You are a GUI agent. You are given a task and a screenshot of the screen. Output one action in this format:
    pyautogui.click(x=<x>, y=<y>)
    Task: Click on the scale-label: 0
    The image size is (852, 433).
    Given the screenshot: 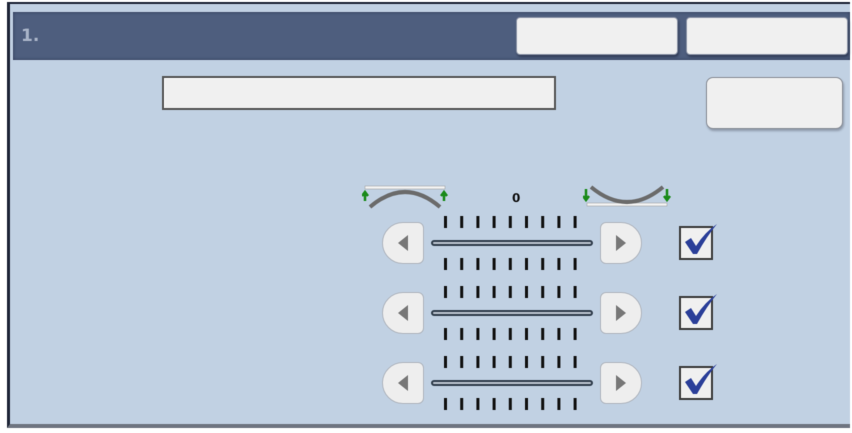 What is the action you would take?
    pyautogui.click(x=516, y=198)
    